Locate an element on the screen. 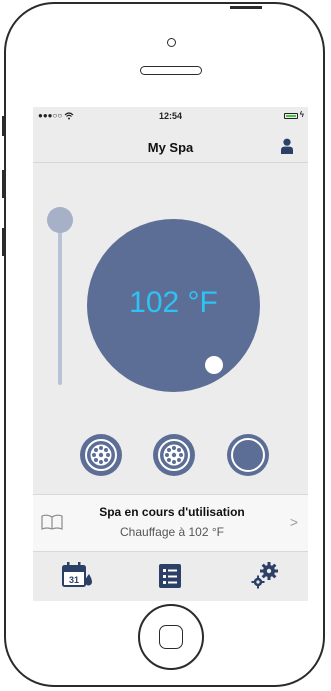 Image resolution: width=331 pixels, height=691 pixels. list-icon is located at coordinates (171, 576).